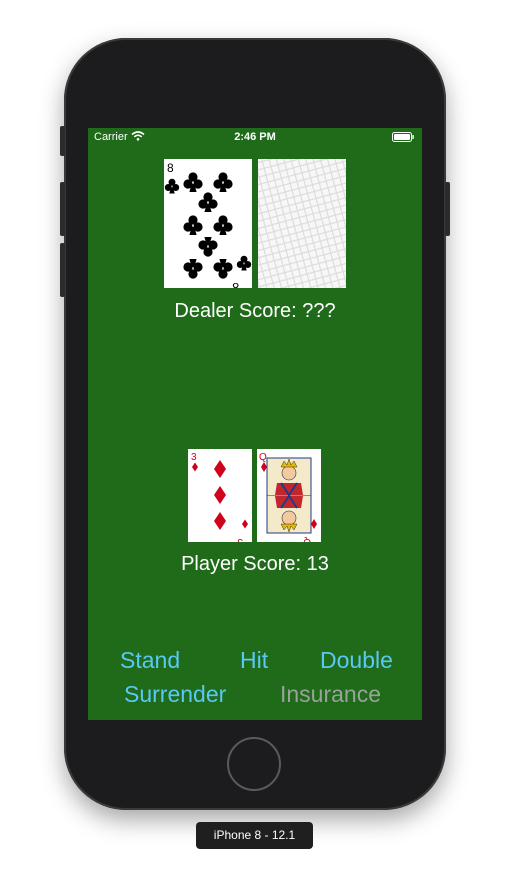 The image size is (510, 885). I want to click on diamond-card-face: 3 3, so click(220, 495).